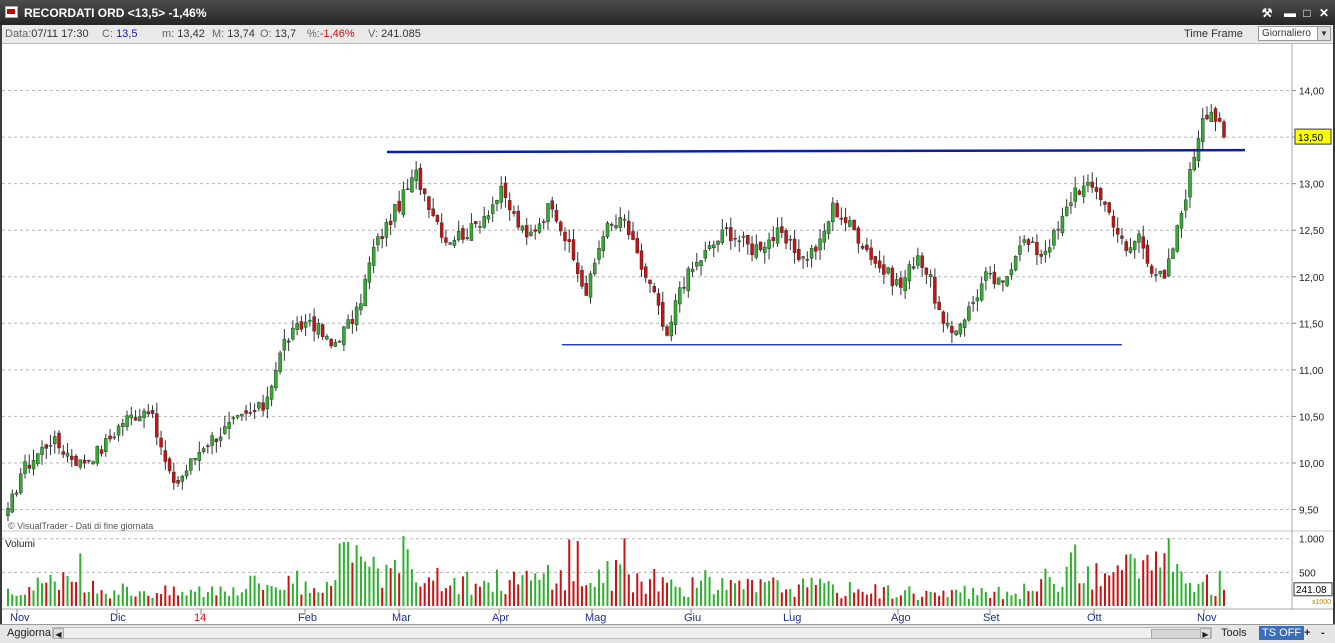  I want to click on minimize-icon: ▬, so click(1290, 13).